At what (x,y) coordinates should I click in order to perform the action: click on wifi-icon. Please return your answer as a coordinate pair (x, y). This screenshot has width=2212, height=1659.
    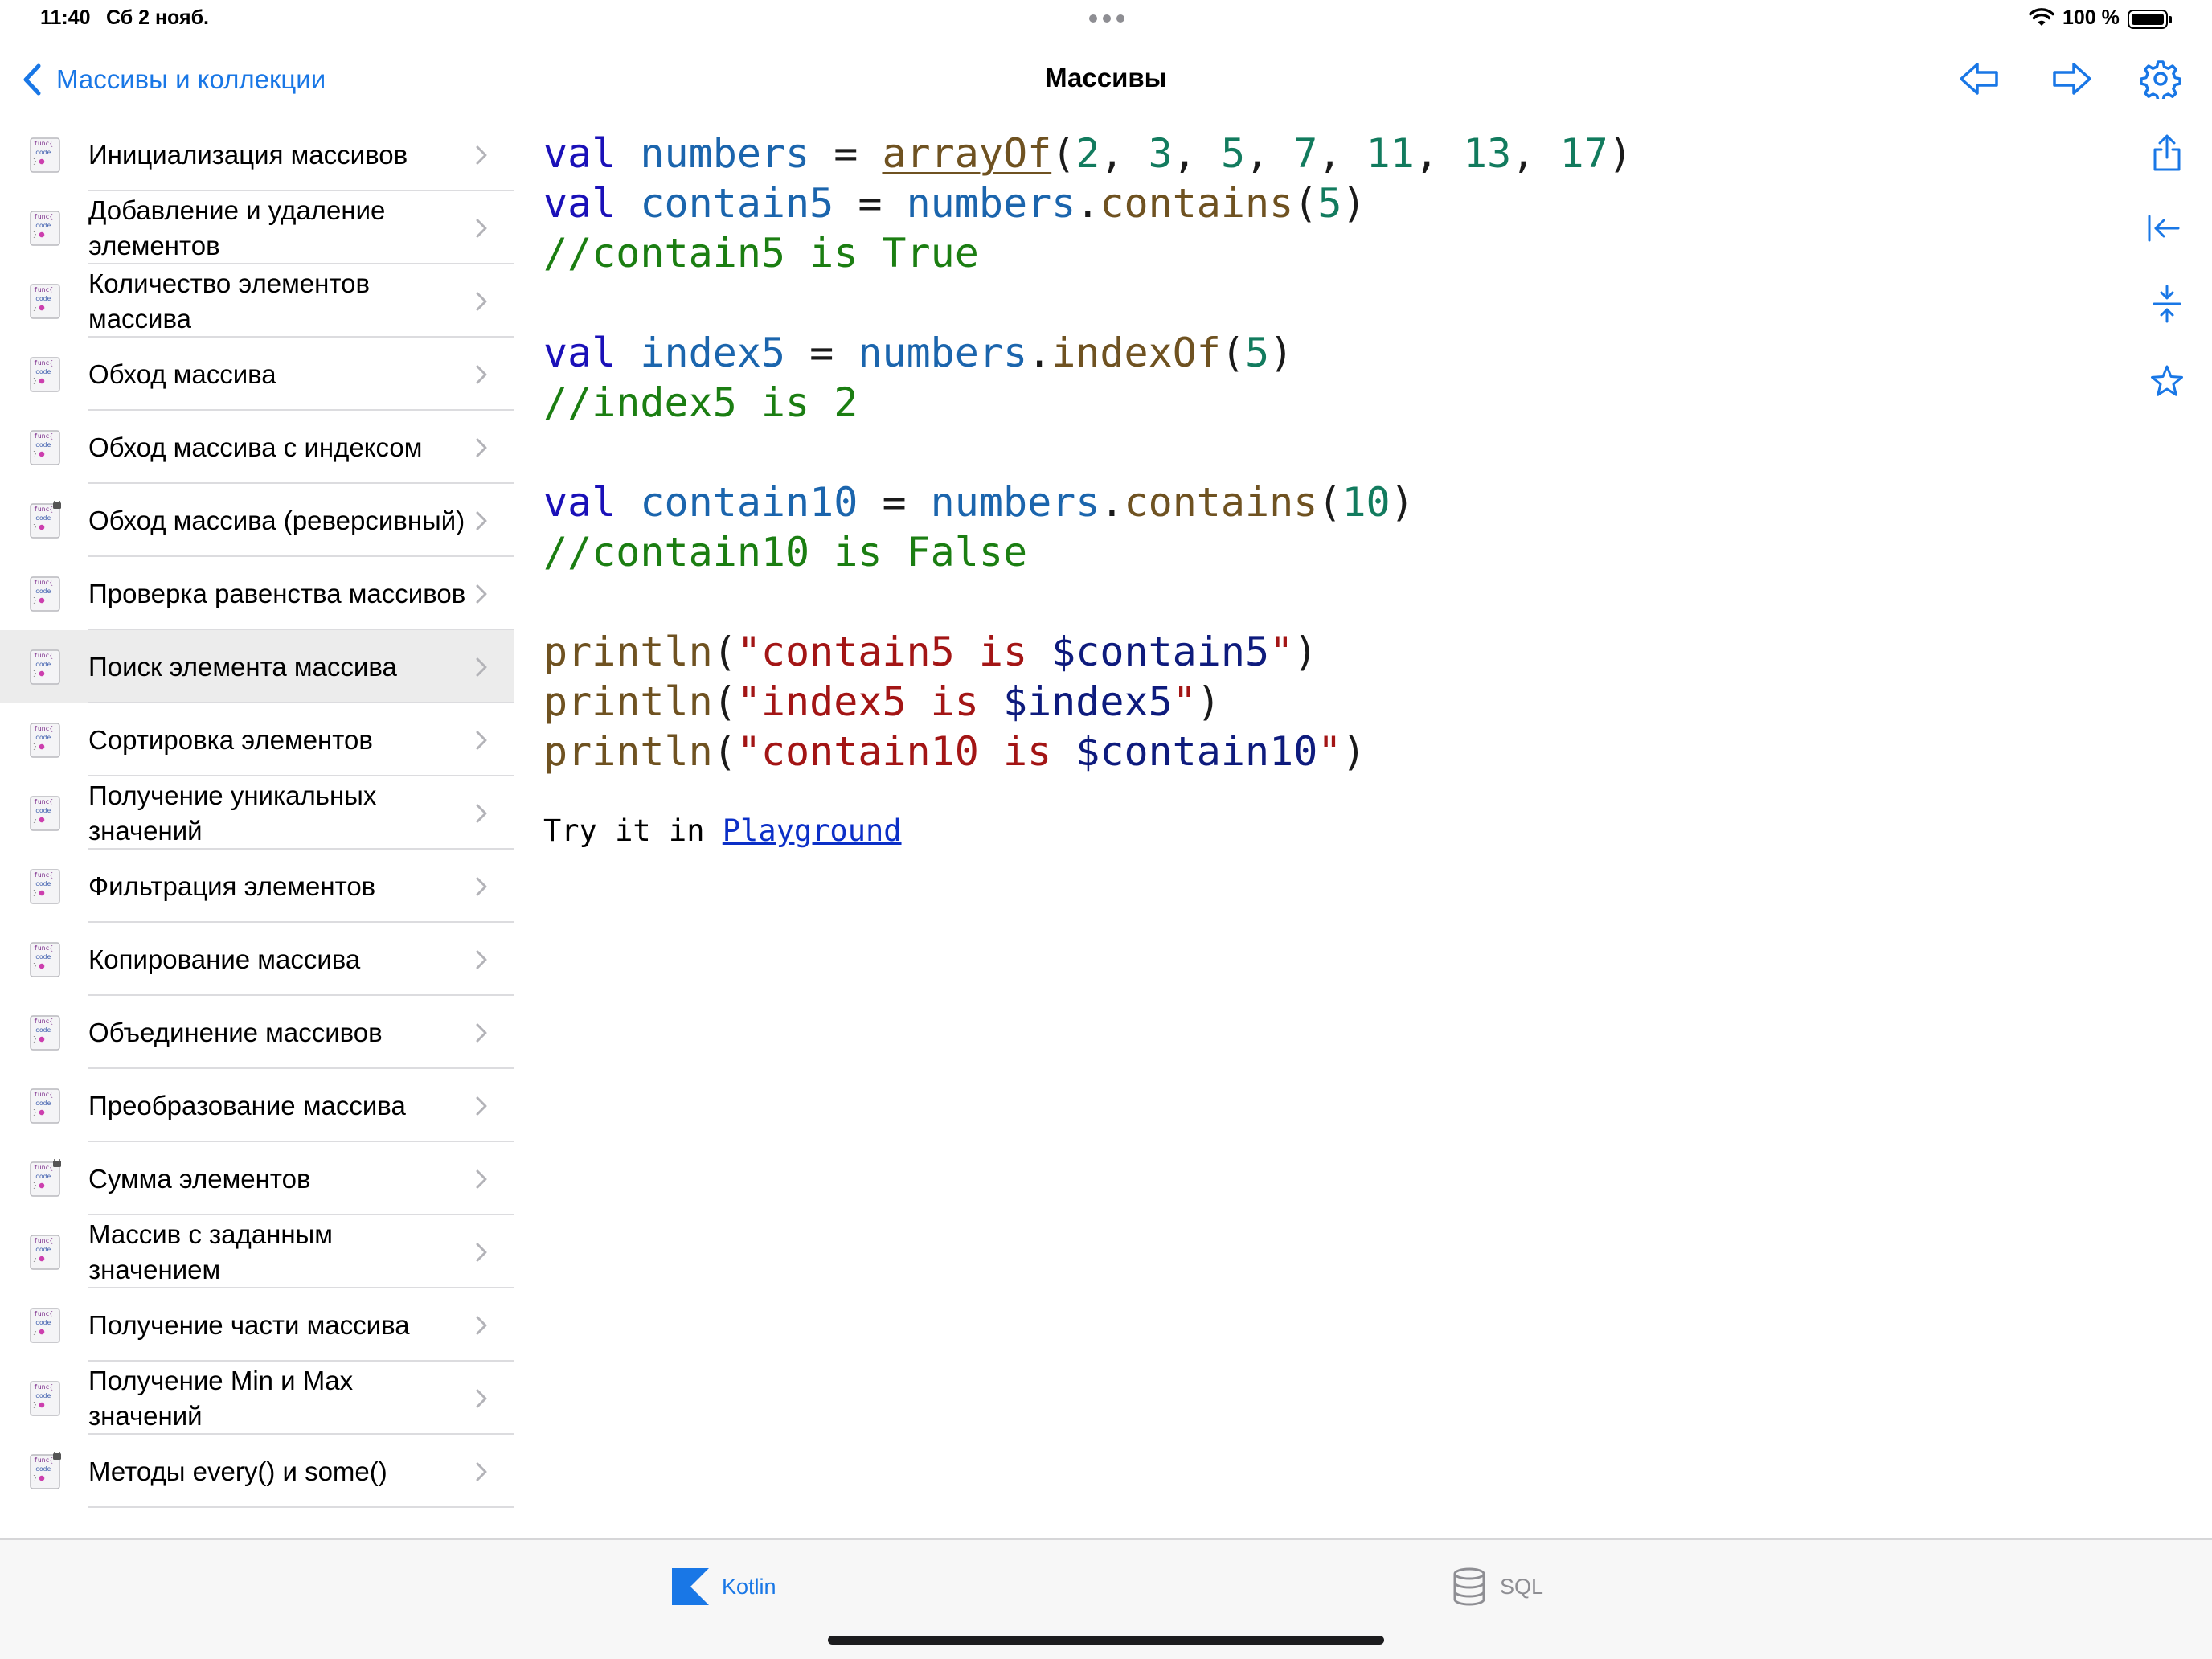
    Looking at the image, I should click on (2042, 17).